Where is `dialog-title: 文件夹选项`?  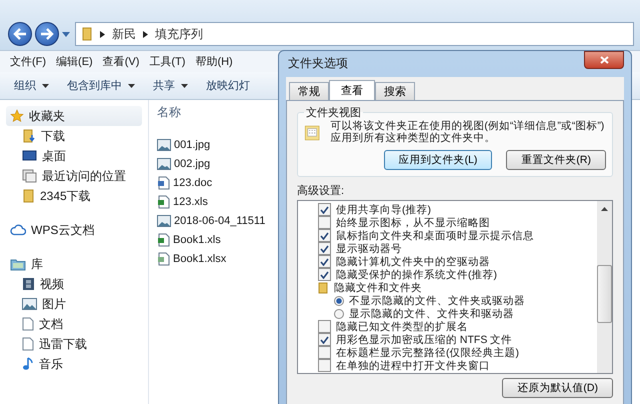 dialog-title: 文件夹选项 is located at coordinates (318, 63).